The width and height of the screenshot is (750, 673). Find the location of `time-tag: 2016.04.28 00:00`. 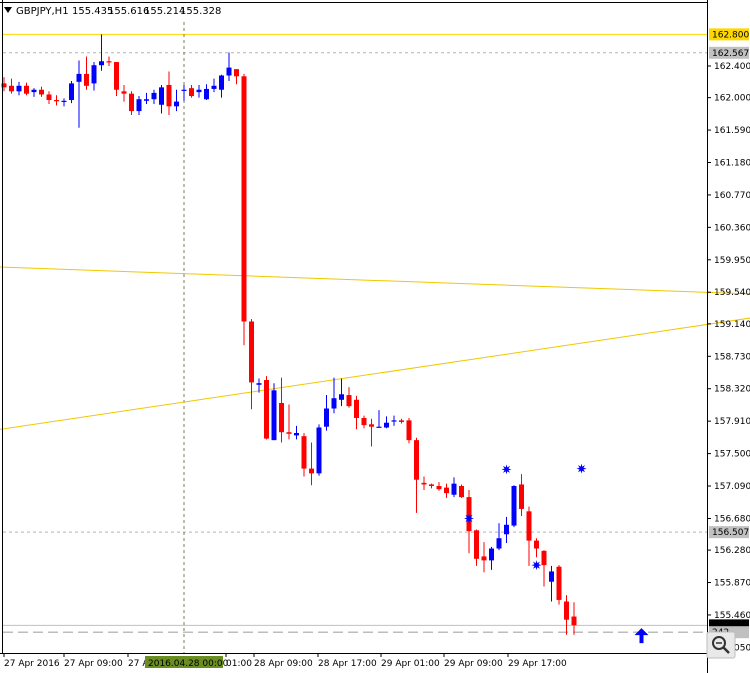

time-tag: 2016.04.28 00:00 is located at coordinates (187, 662).